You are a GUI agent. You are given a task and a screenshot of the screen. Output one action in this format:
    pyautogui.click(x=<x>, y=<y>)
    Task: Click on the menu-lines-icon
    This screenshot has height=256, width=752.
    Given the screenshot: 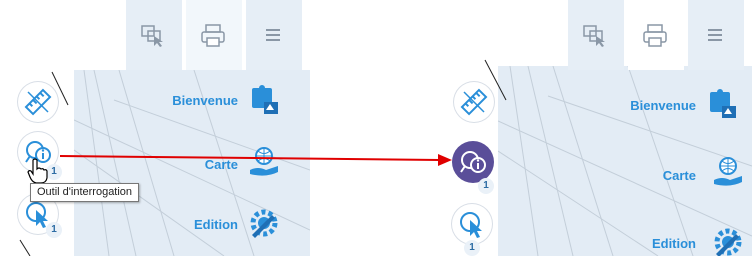 What is the action you would take?
    pyautogui.click(x=715, y=35)
    